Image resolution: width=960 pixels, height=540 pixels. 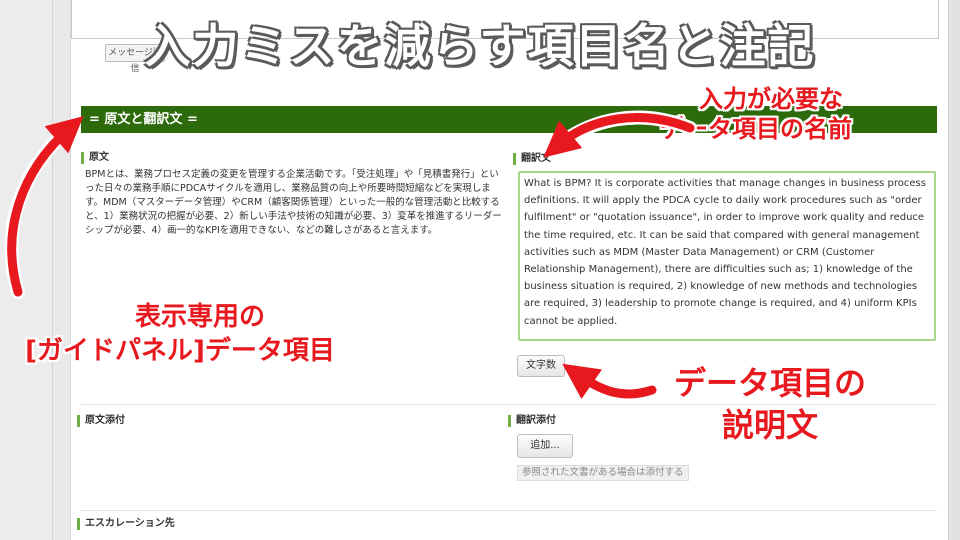 What do you see at coordinates (26, 270) in the screenshot?
I see `left-gutter` at bounding box center [26, 270].